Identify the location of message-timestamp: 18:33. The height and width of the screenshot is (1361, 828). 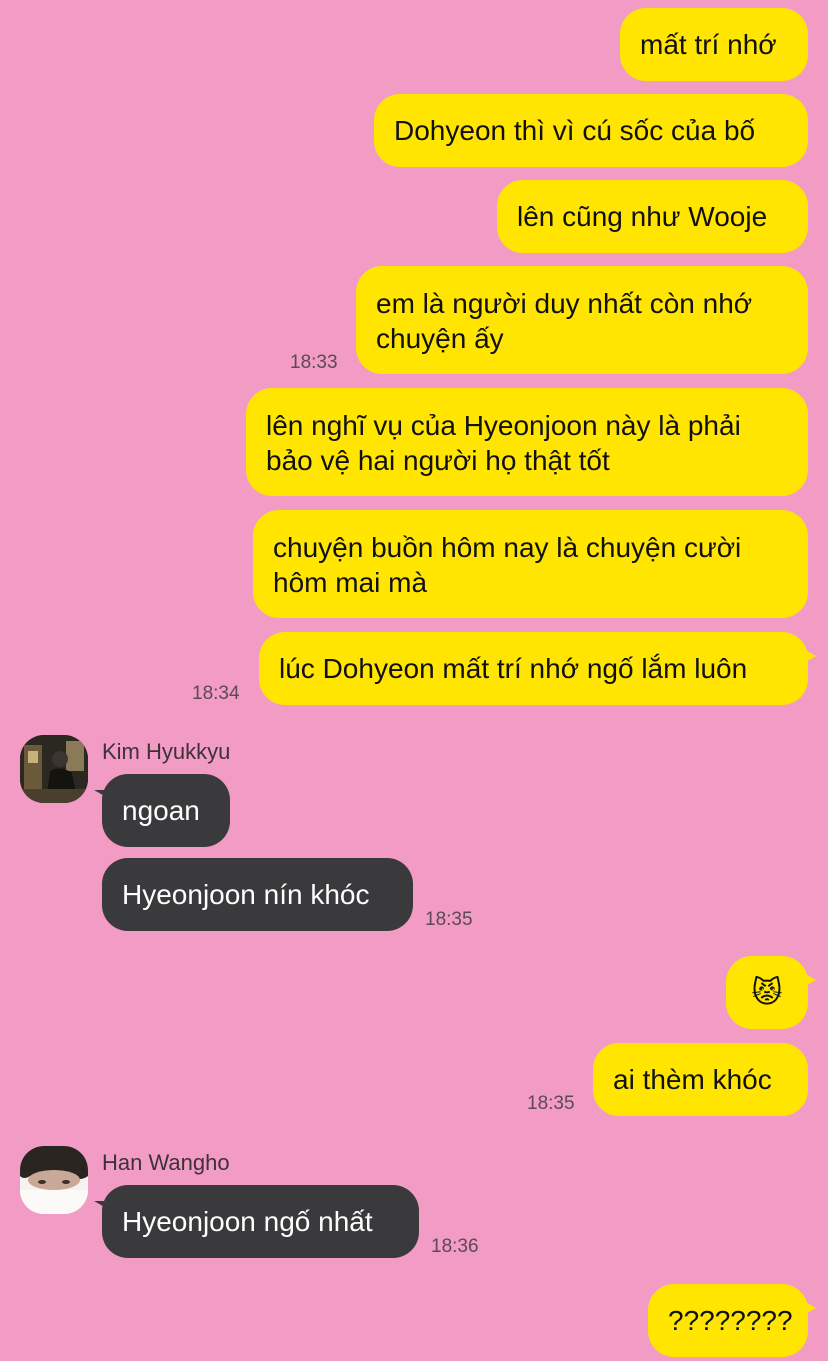
(314, 362).